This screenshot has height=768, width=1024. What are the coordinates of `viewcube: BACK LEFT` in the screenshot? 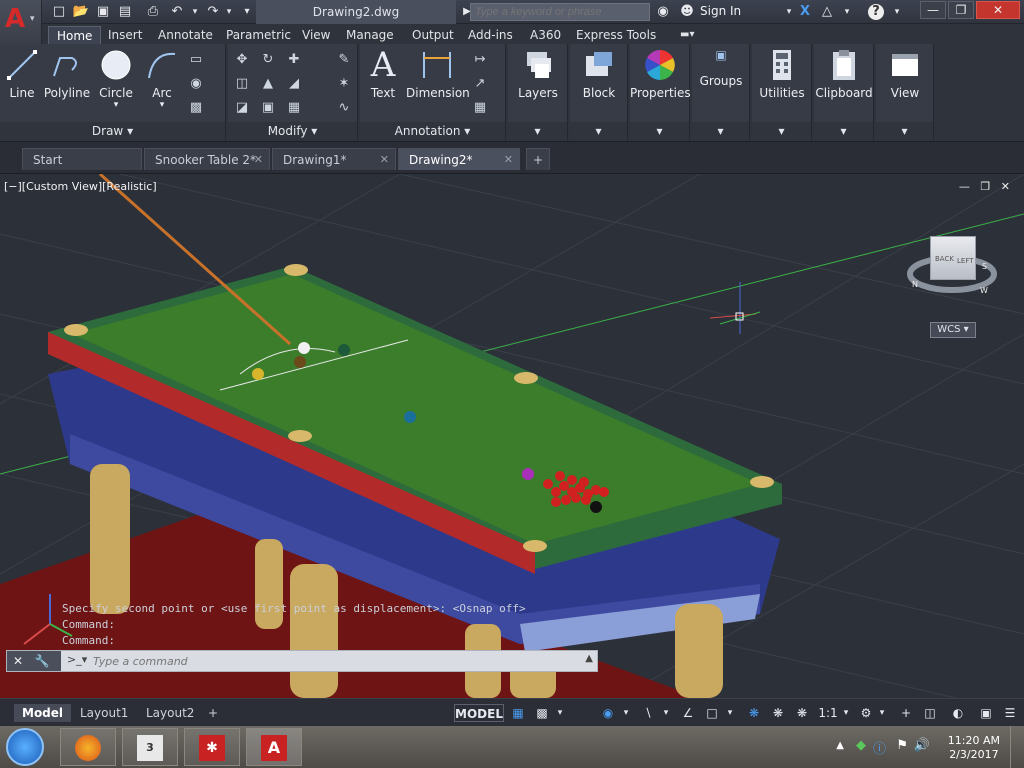 It's located at (953, 258).